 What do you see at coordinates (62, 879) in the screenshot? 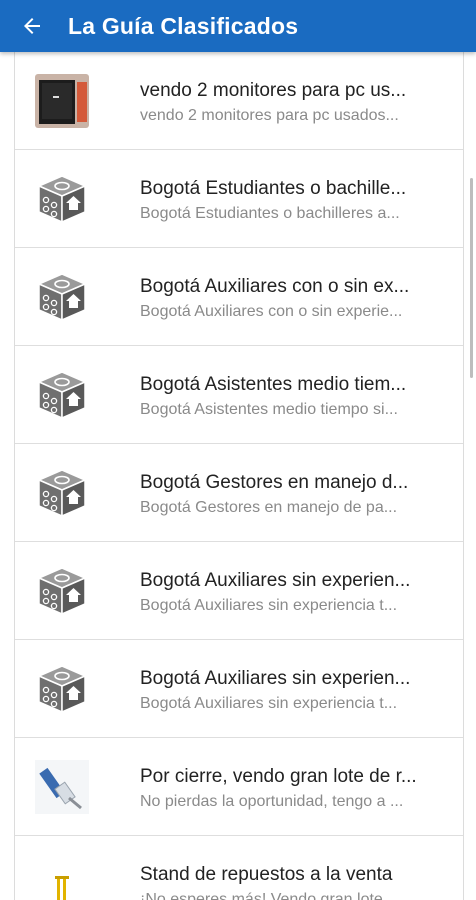
I see `stand-photo` at bounding box center [62, 879].